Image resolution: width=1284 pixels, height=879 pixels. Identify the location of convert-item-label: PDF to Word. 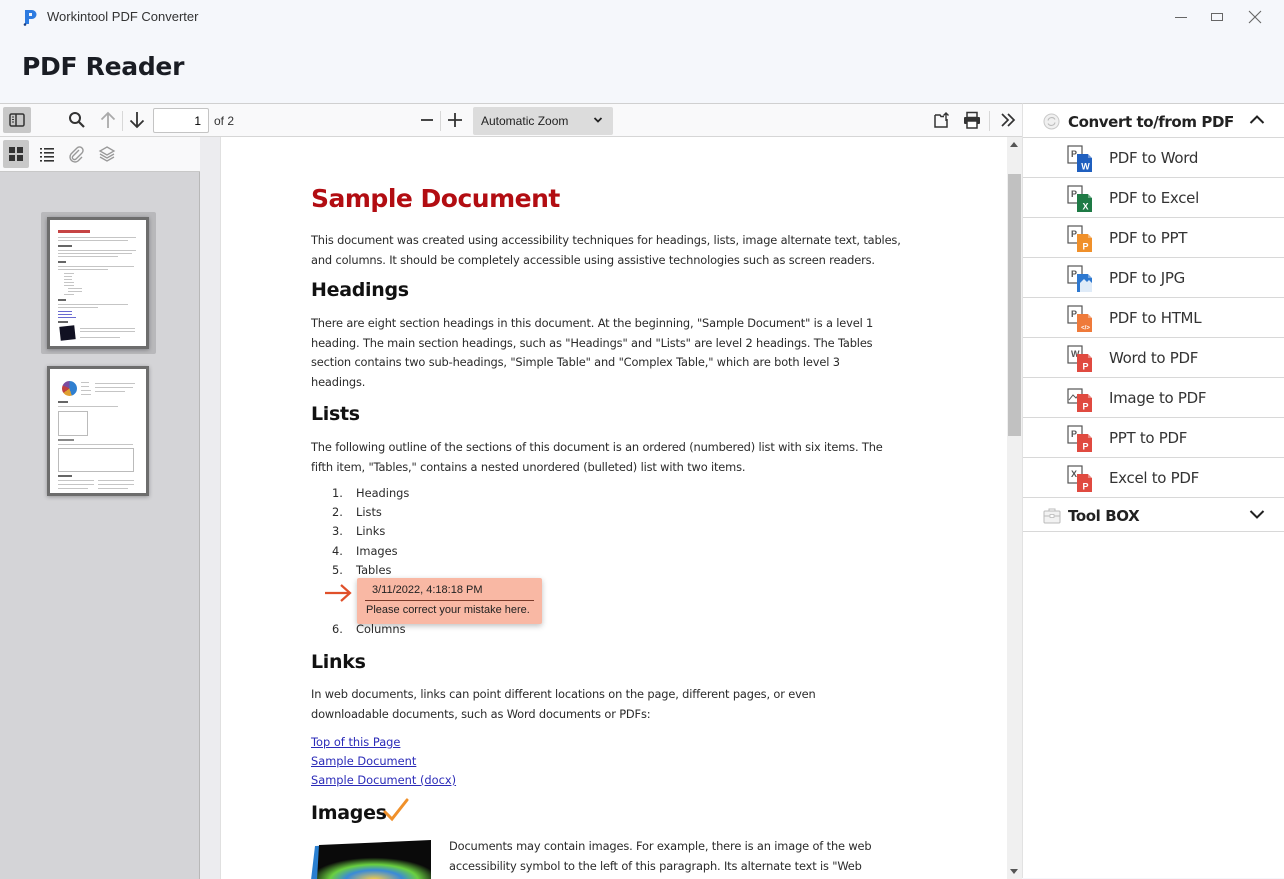
(1154, 158).